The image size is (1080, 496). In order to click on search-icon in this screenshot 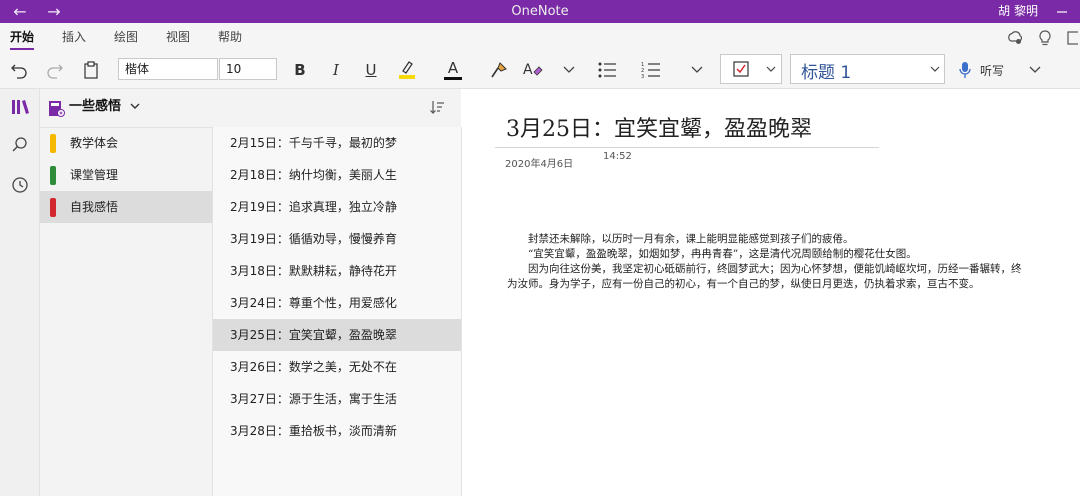, I will do `click(19, 144)`.